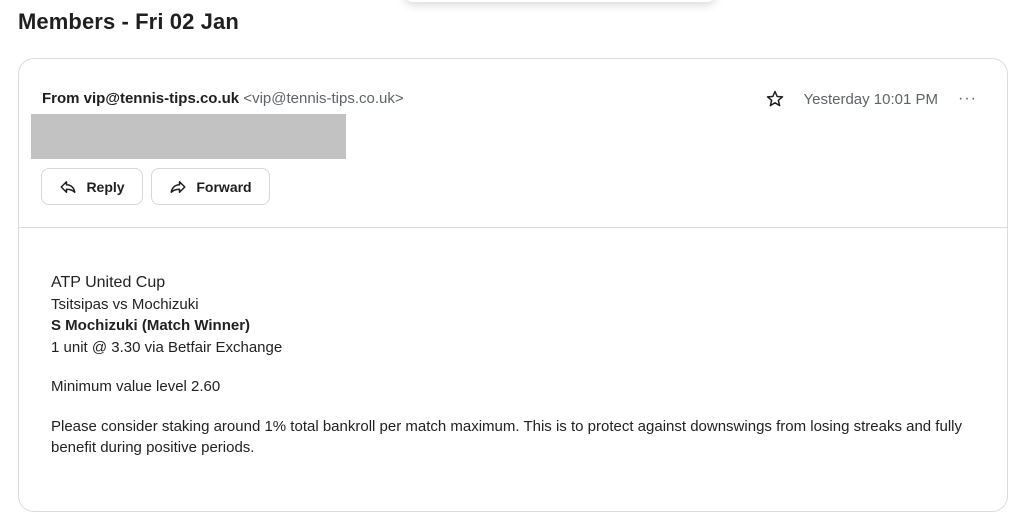 The image size is (1024, 526). Describe the element at coordinates (108, 282) in the screenshot. I see `body-line: ATP United Cup` at that location.